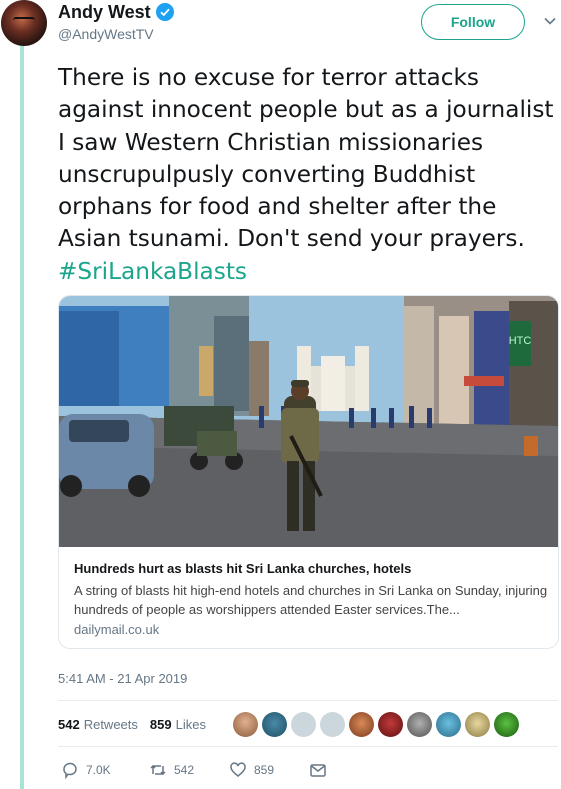 The width and height of the screenshot is (561, 789). I want to click on user-handle: @AndyWestTV, so click(106, 34).